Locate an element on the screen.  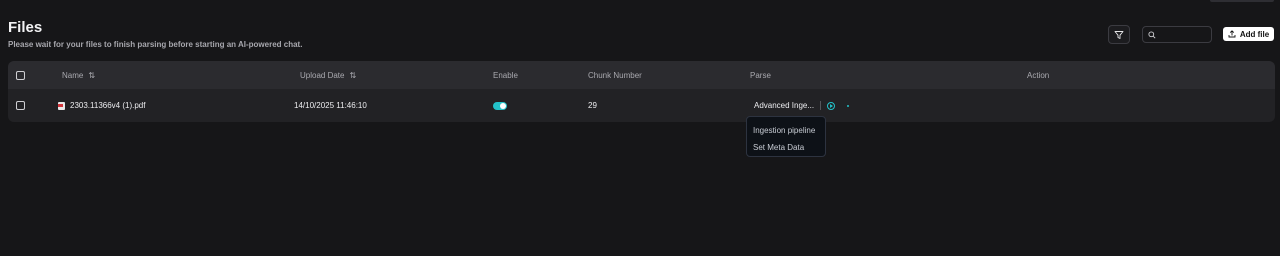
row-select-cell is located at coordinates (20, 105).